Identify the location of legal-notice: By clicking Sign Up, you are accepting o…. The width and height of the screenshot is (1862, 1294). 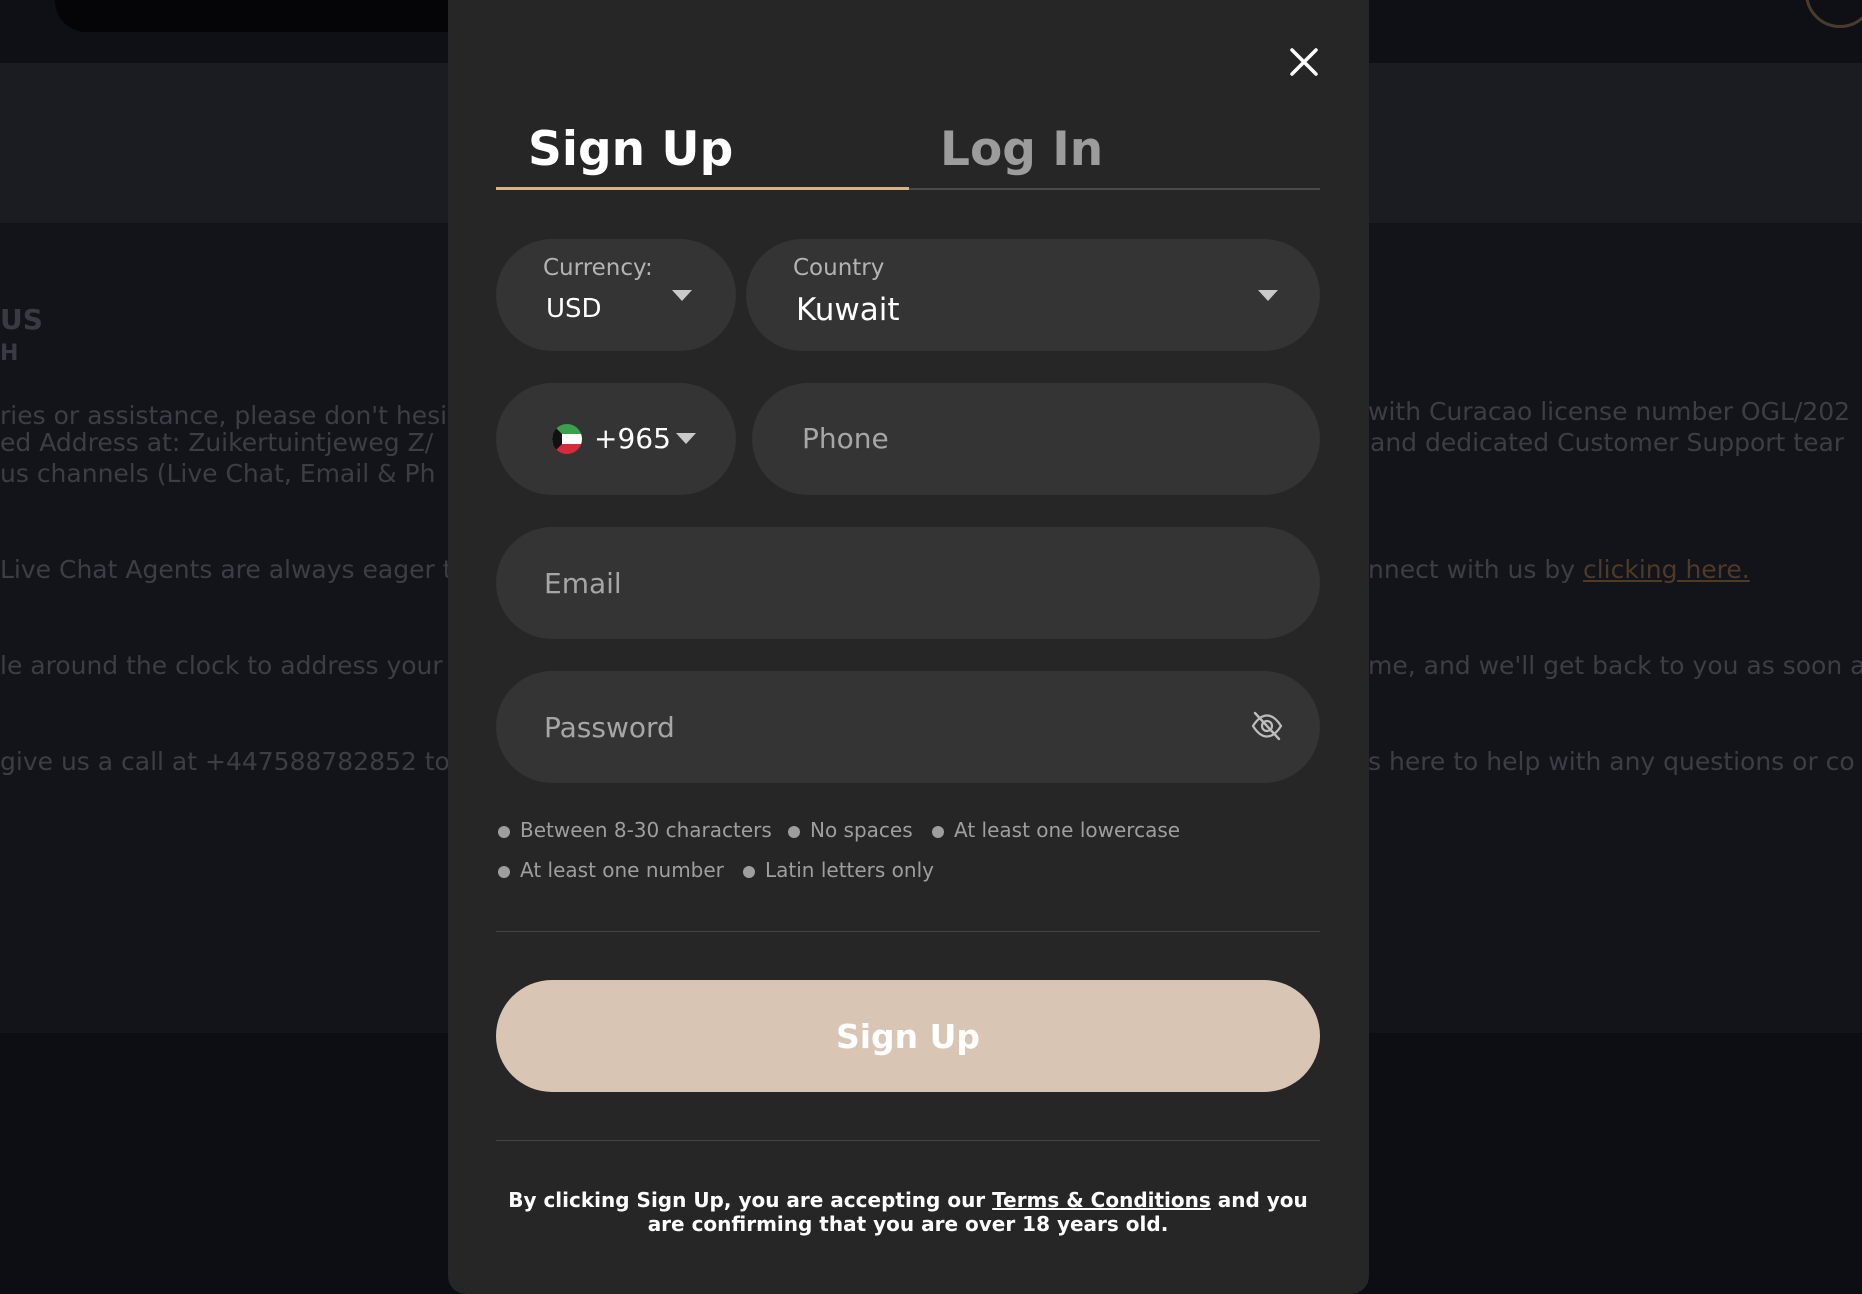
(908, 1212).